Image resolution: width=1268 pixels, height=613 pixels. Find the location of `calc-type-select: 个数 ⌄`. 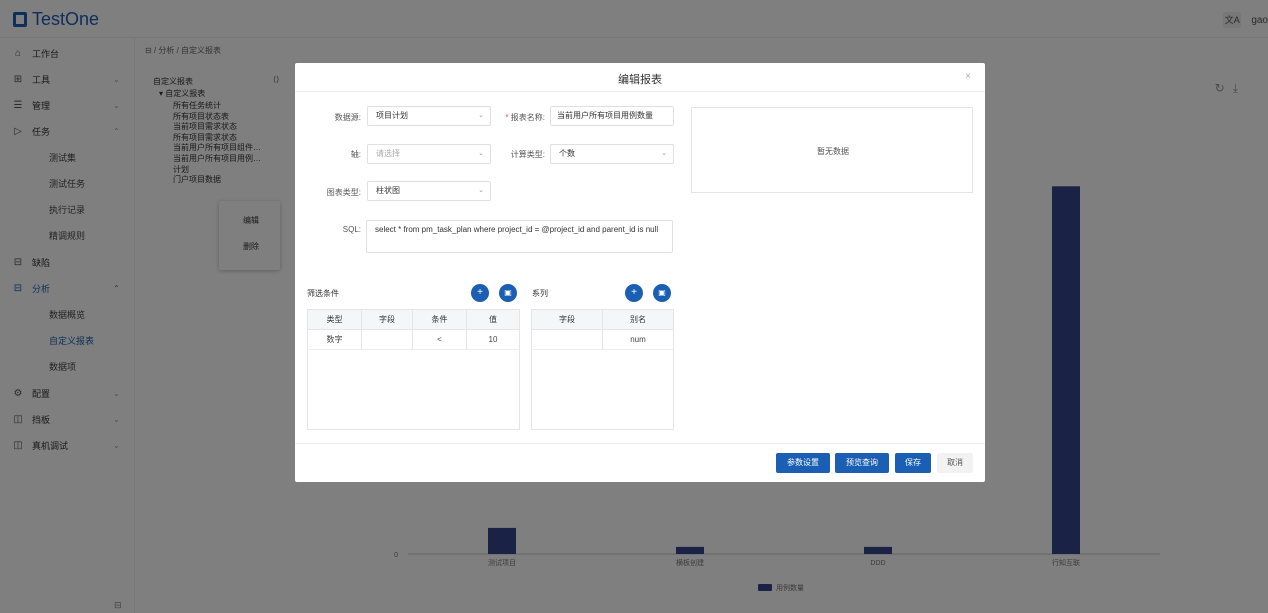

calc-type-select: 个数 ⌄ is located at coordinates (612, 154).